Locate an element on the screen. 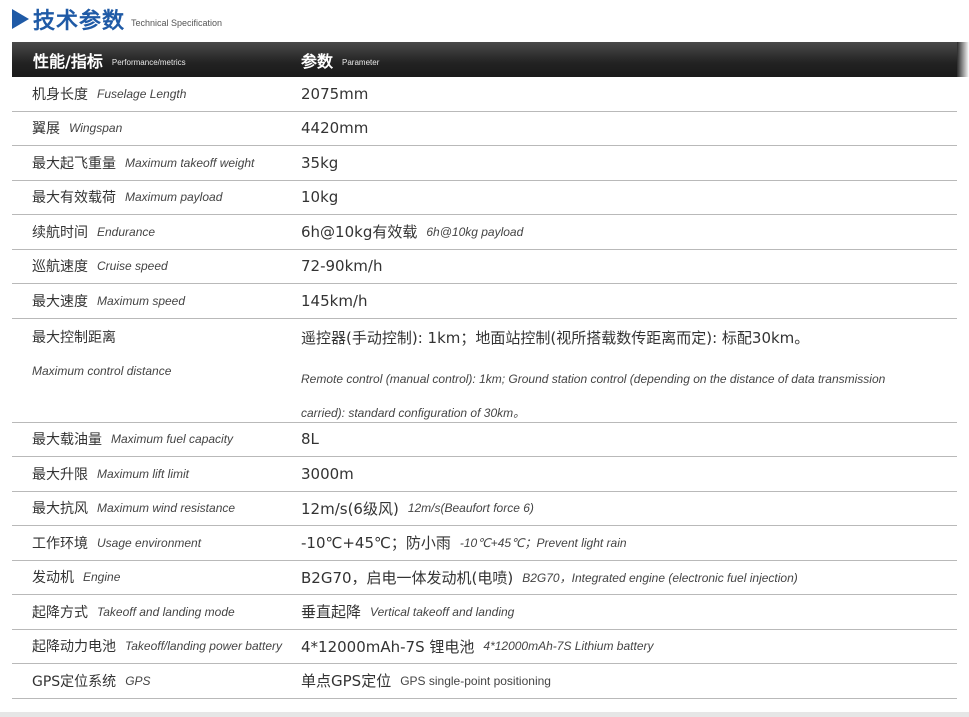 The width and height of the screenshot is (969, 717). value-text: 垂直起降 is located at coordinates (331, 612).